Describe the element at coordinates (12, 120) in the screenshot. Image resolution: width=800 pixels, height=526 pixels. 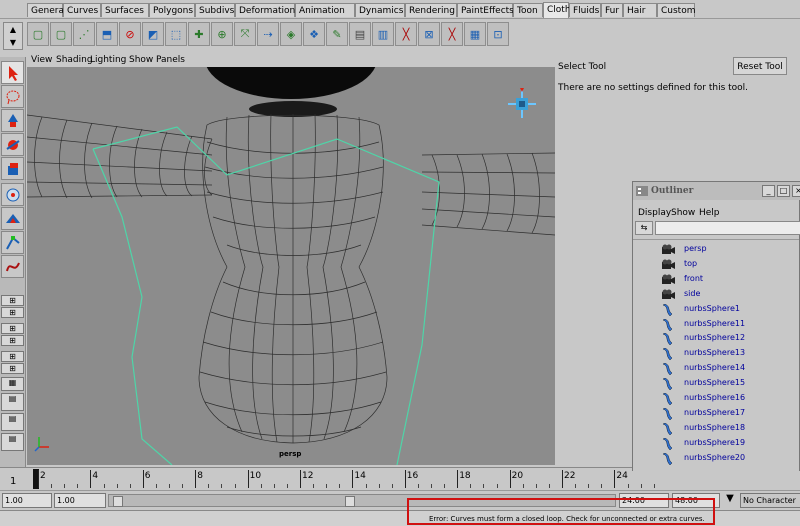
I see `move-tool-icon` at that location.